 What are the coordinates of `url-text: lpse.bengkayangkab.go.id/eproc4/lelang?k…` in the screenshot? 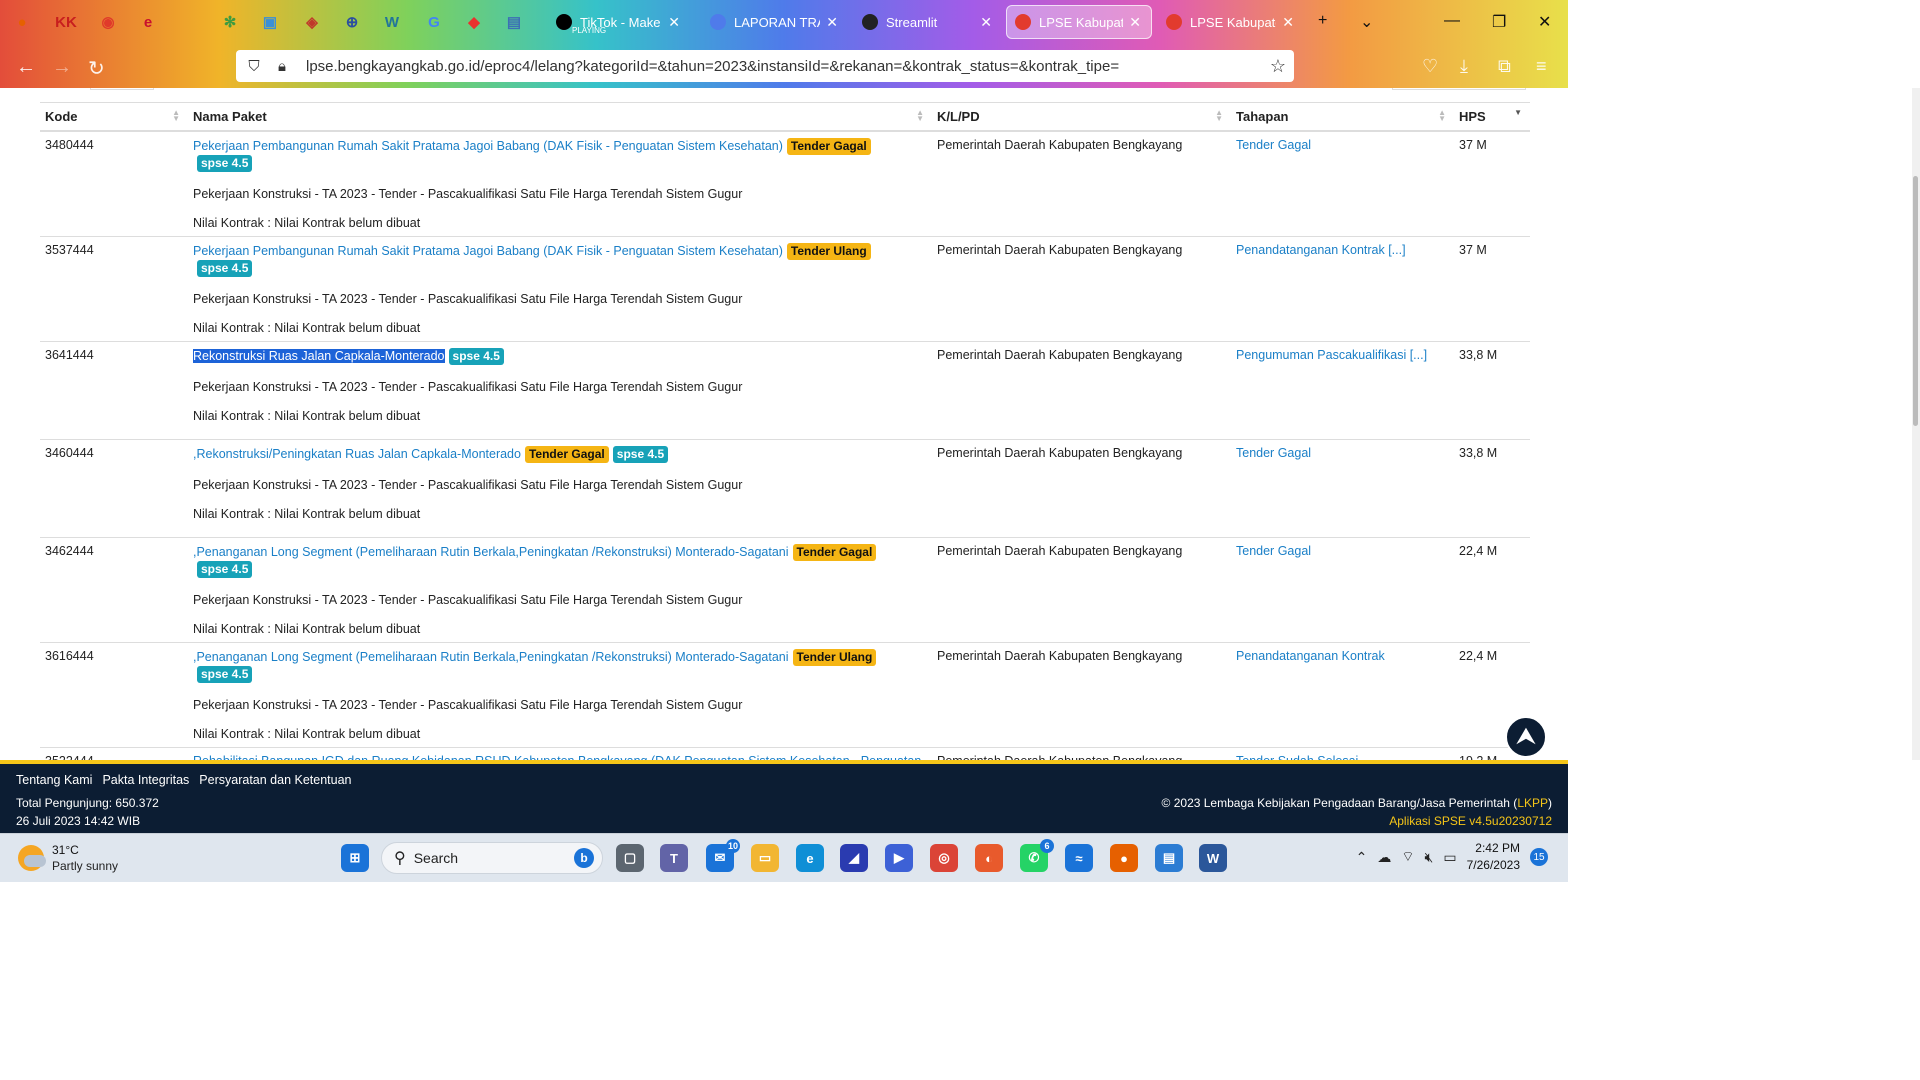 It's located at (712, 66).